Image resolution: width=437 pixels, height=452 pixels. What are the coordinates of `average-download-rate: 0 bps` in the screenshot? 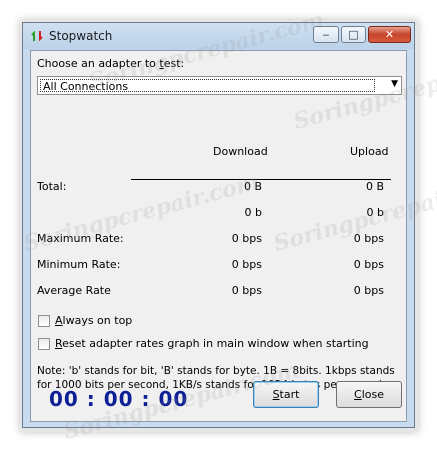 It's located at (246, 290).